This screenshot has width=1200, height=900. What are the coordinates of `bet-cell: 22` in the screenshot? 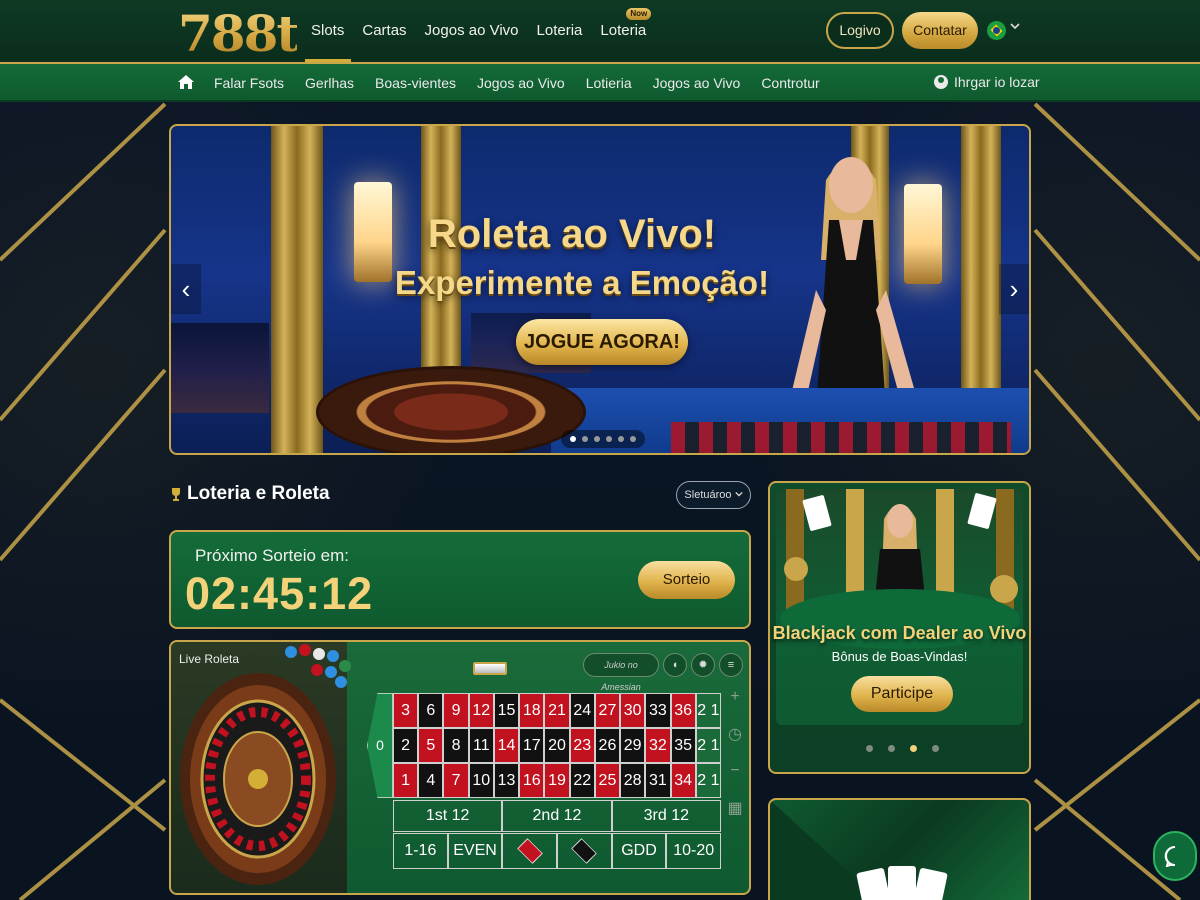 It's located at (582, 780).